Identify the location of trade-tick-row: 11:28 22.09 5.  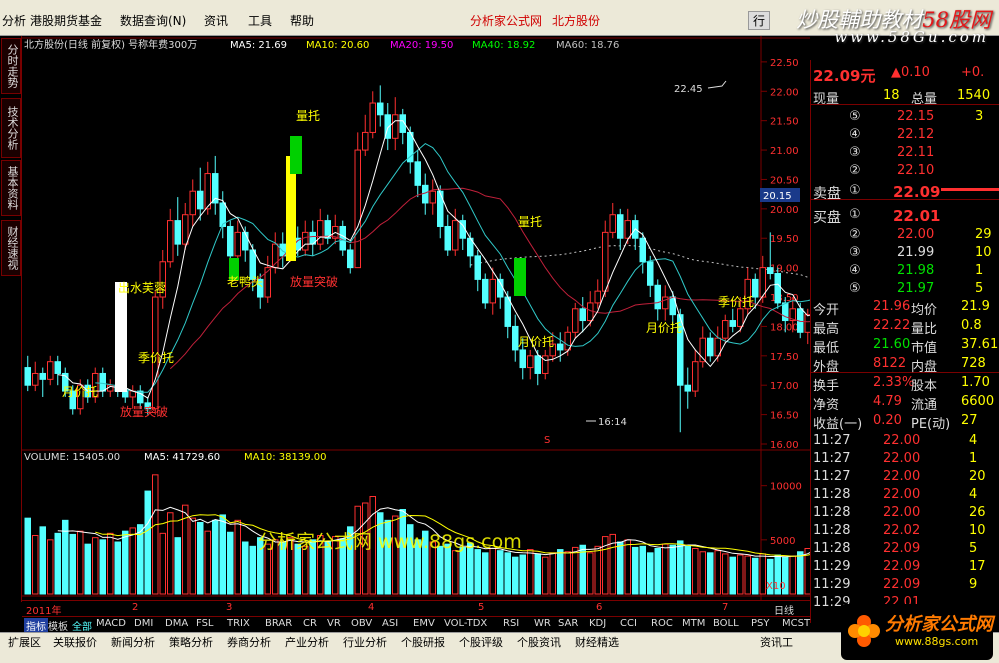
(905, 549).